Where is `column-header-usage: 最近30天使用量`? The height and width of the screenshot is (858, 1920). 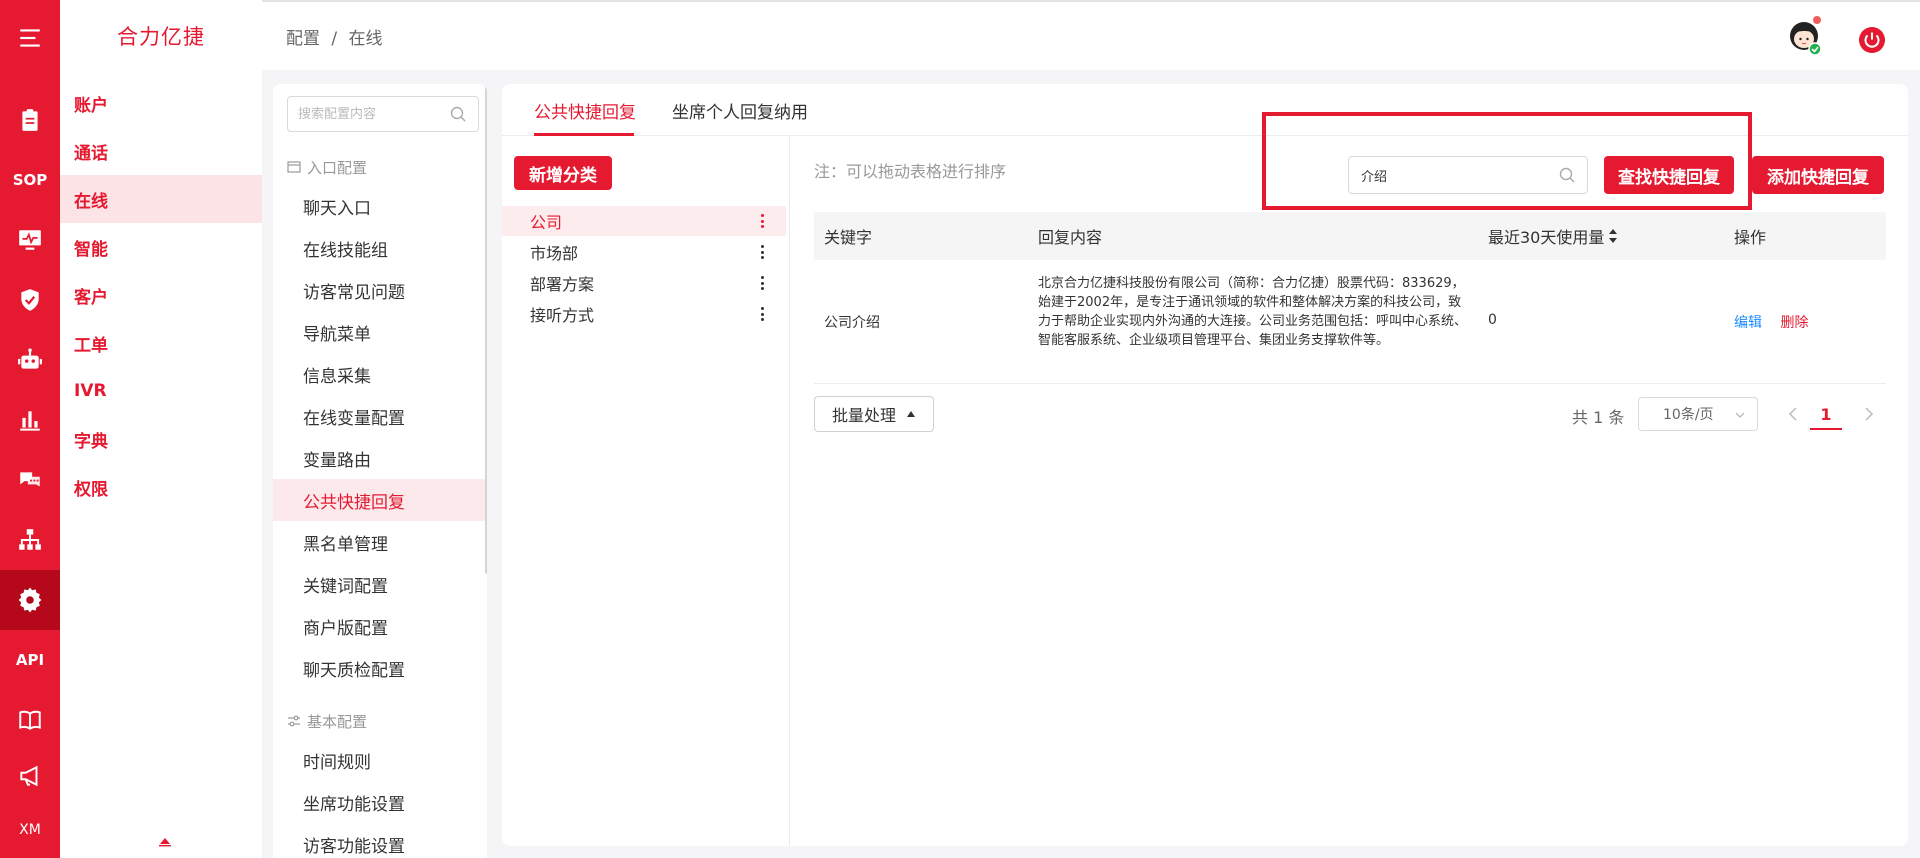 column-header-usage: 最近30天使用量 is located at coordinates (1553, 236).